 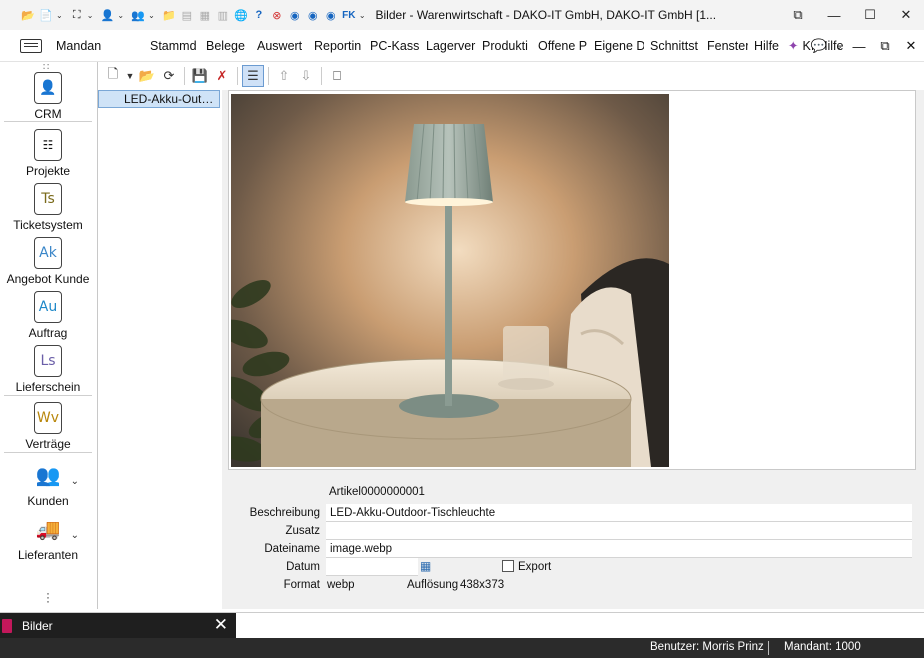 I want to click on chevron-down-icon: ▼, so click(x=130, y=76).